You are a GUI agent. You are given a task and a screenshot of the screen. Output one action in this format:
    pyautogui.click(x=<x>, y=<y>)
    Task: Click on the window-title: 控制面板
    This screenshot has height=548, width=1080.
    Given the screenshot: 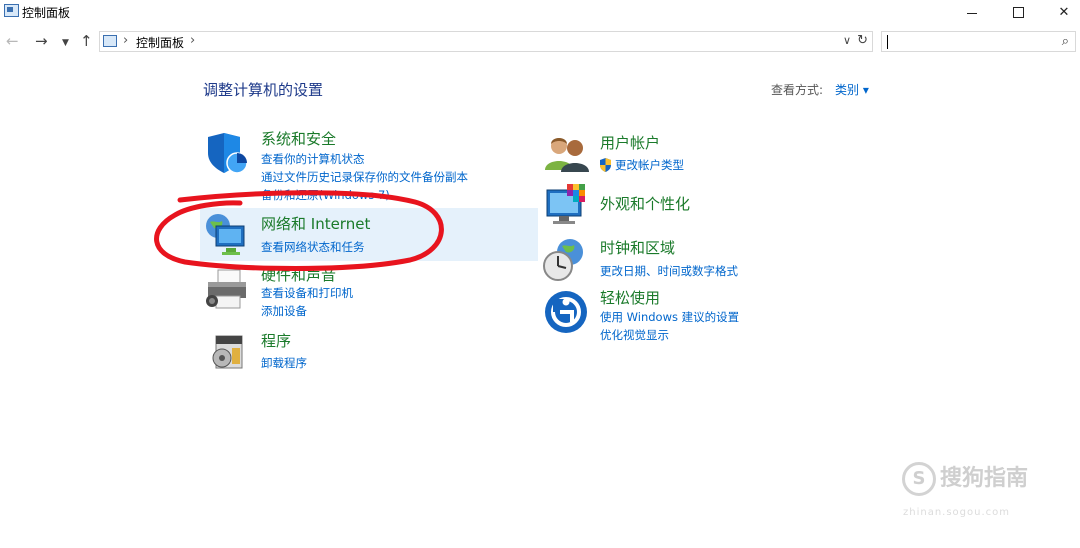 What is the action you would take?
    pyautogui.click(x=46, y=13)
    